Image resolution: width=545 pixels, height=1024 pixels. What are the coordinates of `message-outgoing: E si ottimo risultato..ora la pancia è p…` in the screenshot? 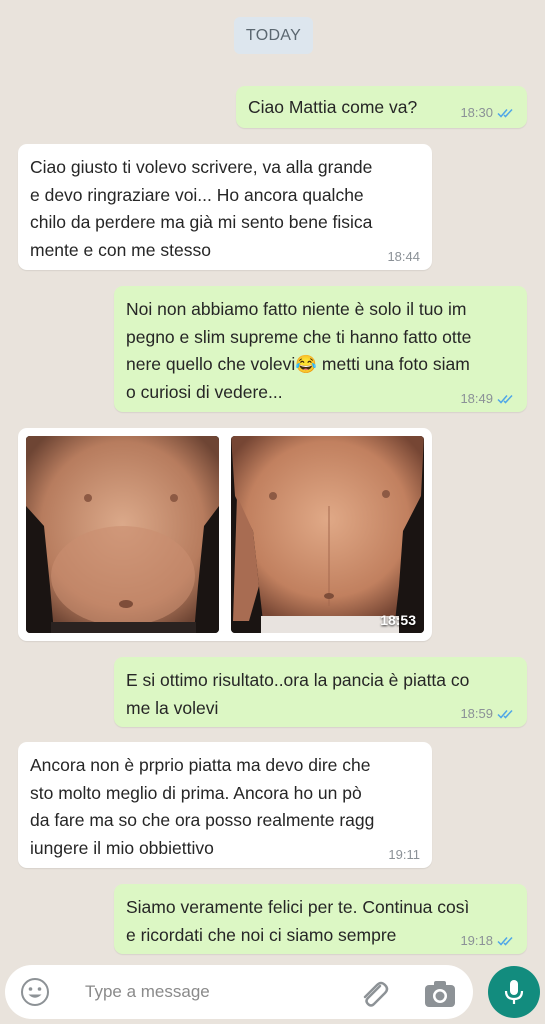 It's located at (320, 692).